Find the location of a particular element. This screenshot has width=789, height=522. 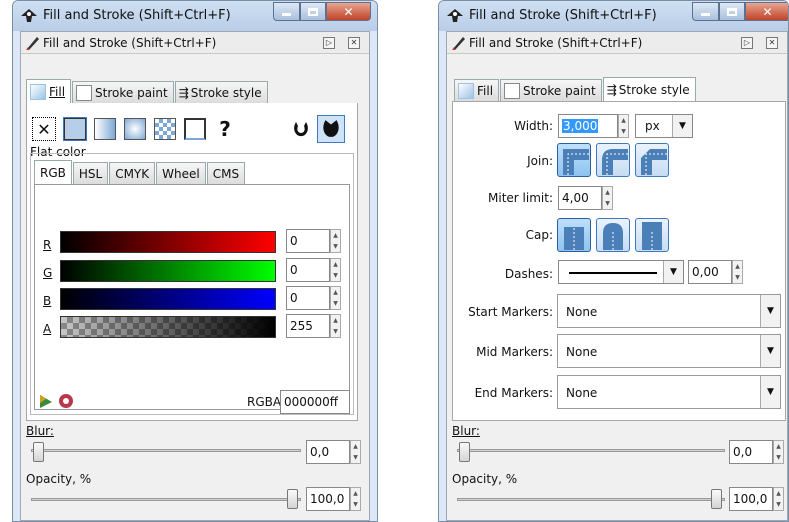

dashes-label: Dashes: is located at coordinates (528, 274).